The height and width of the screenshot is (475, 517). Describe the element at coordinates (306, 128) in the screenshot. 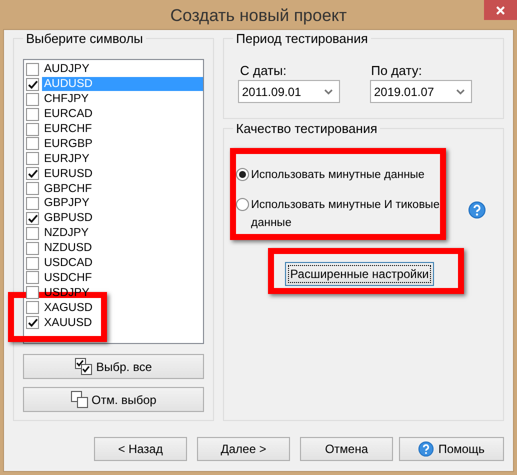

I see `group-title: Качество тестирования` at that location.